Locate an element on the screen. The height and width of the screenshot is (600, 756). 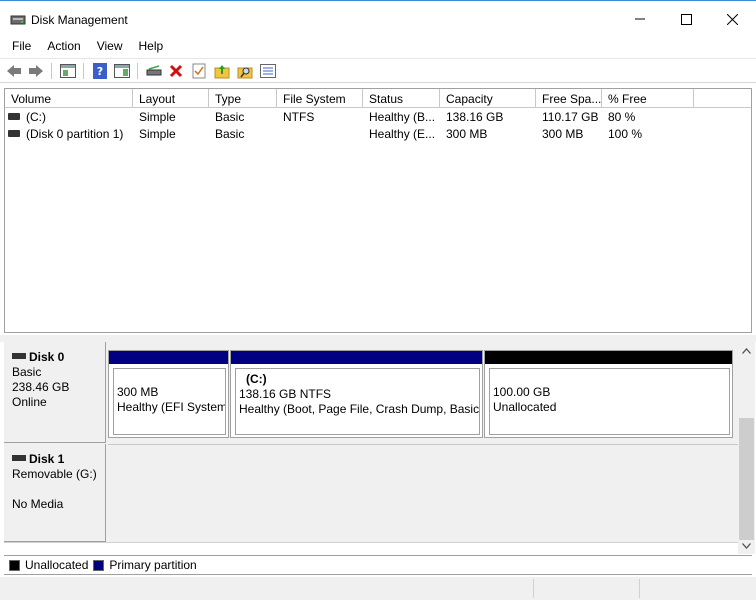
cell-volume: (C:) is located at coordinates (70, 117).